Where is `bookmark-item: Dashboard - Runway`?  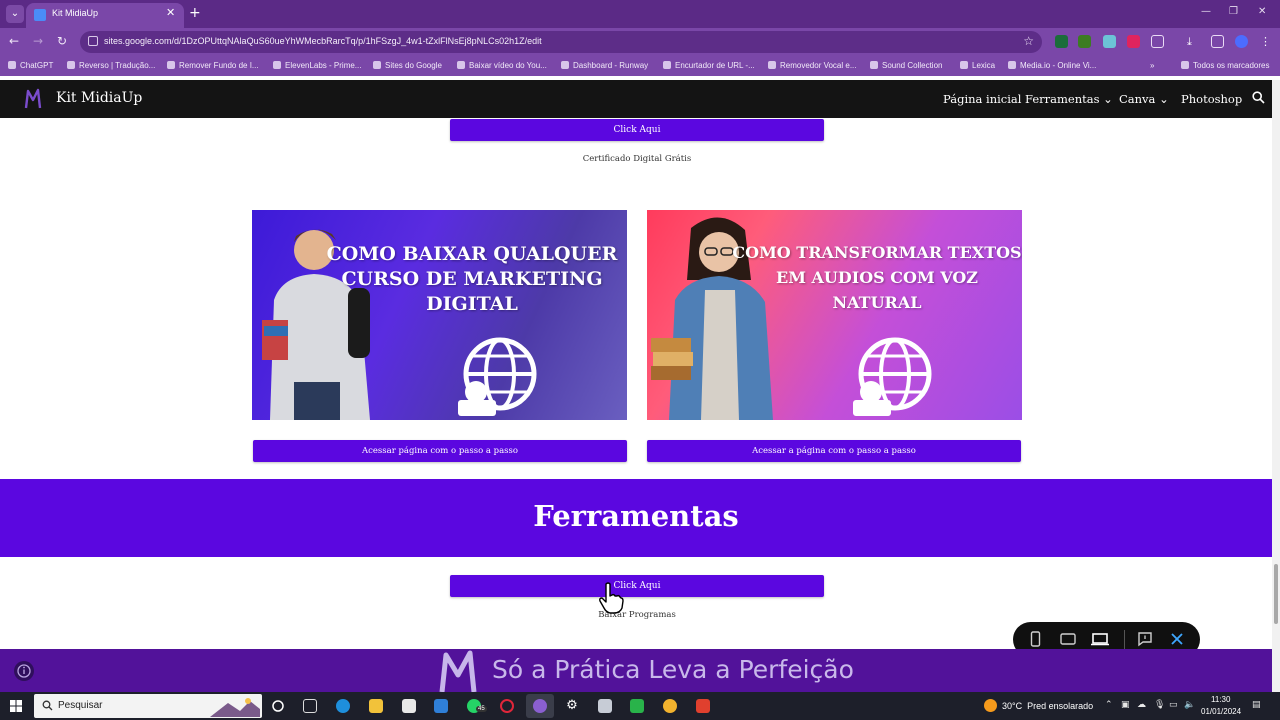
bookmark-item: Dashboard - Runway is located at coordinates (604, 65).